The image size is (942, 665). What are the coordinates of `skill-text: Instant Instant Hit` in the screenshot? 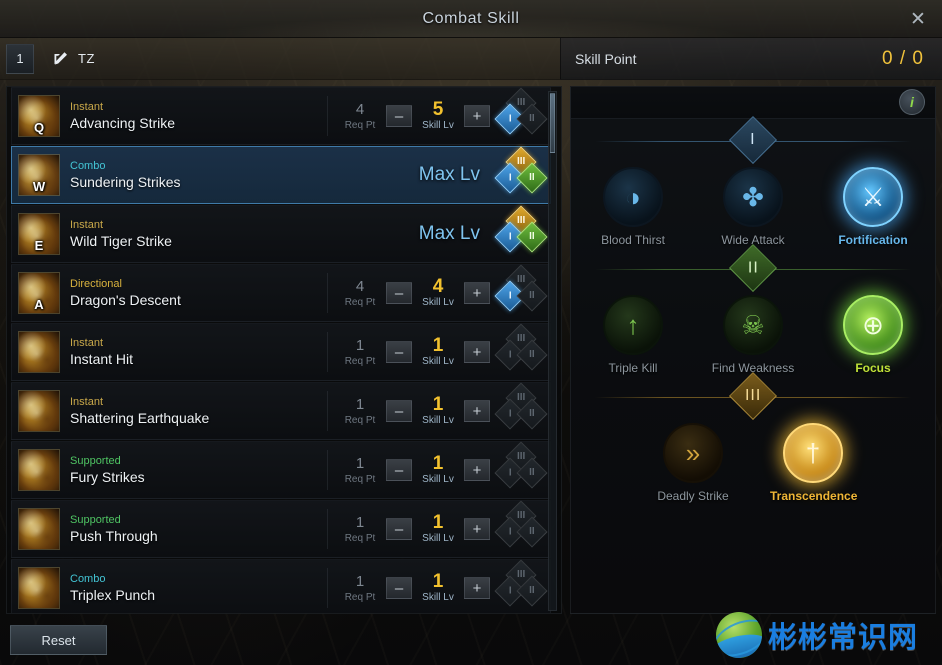 It's located at (198, 352).